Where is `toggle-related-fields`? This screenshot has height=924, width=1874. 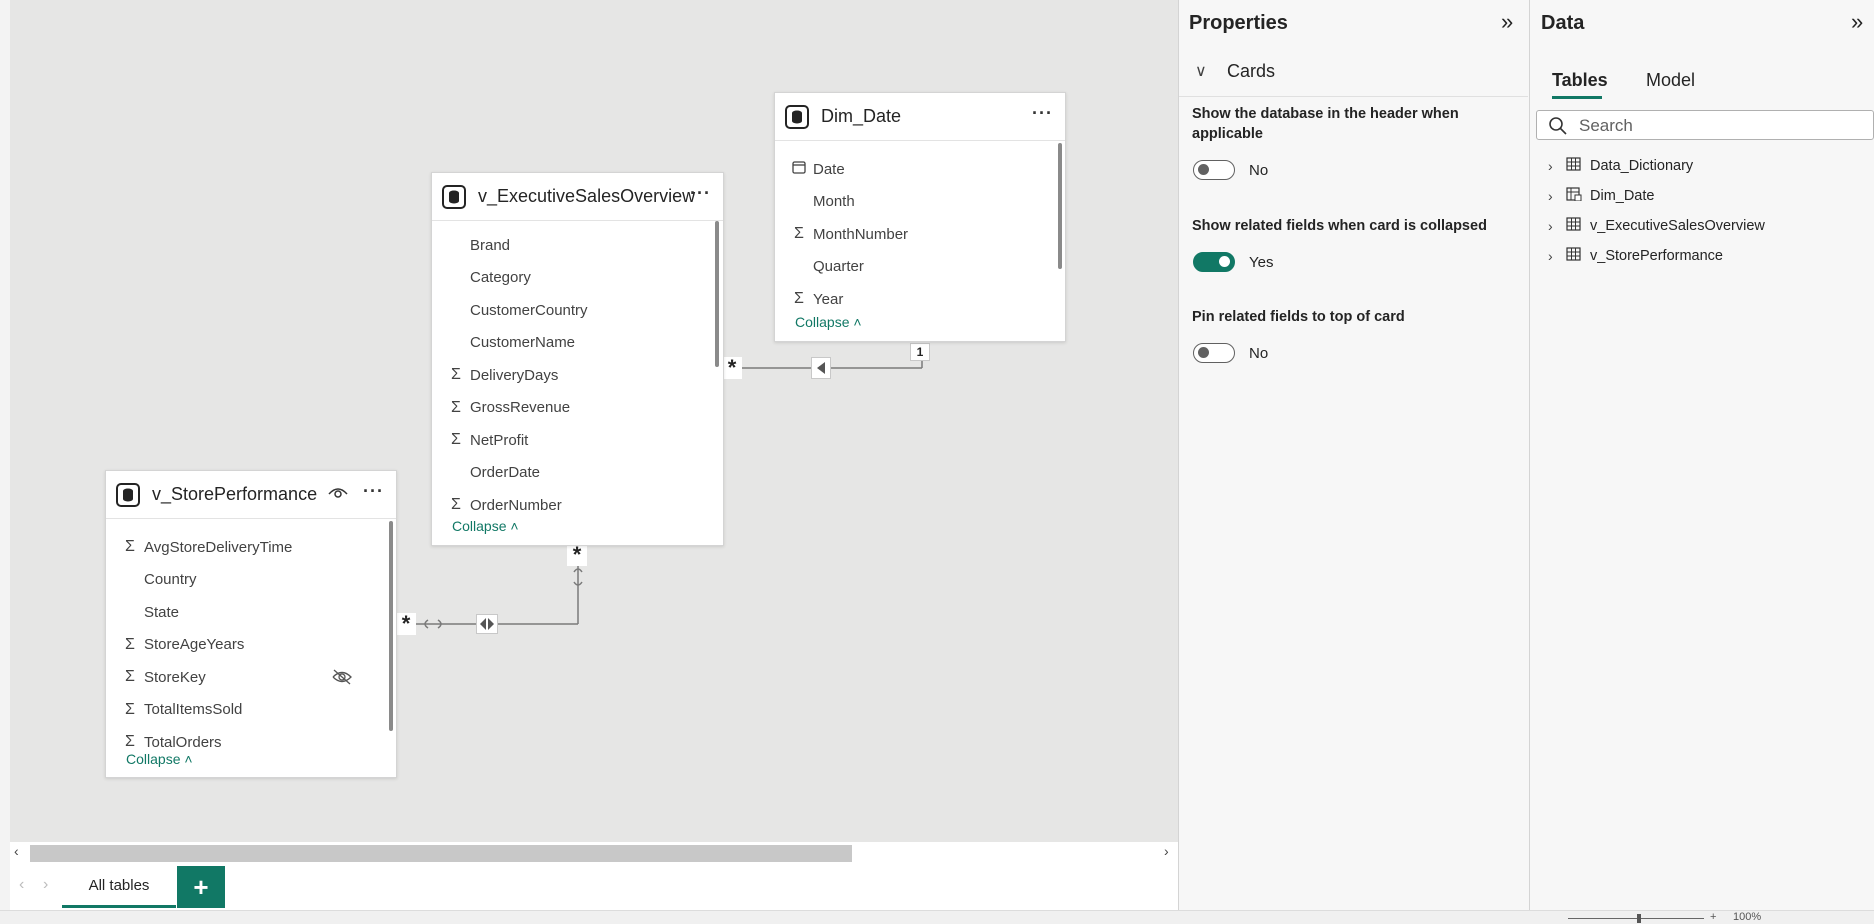
toggle-related-fields is located at coordinates (1214, 262).